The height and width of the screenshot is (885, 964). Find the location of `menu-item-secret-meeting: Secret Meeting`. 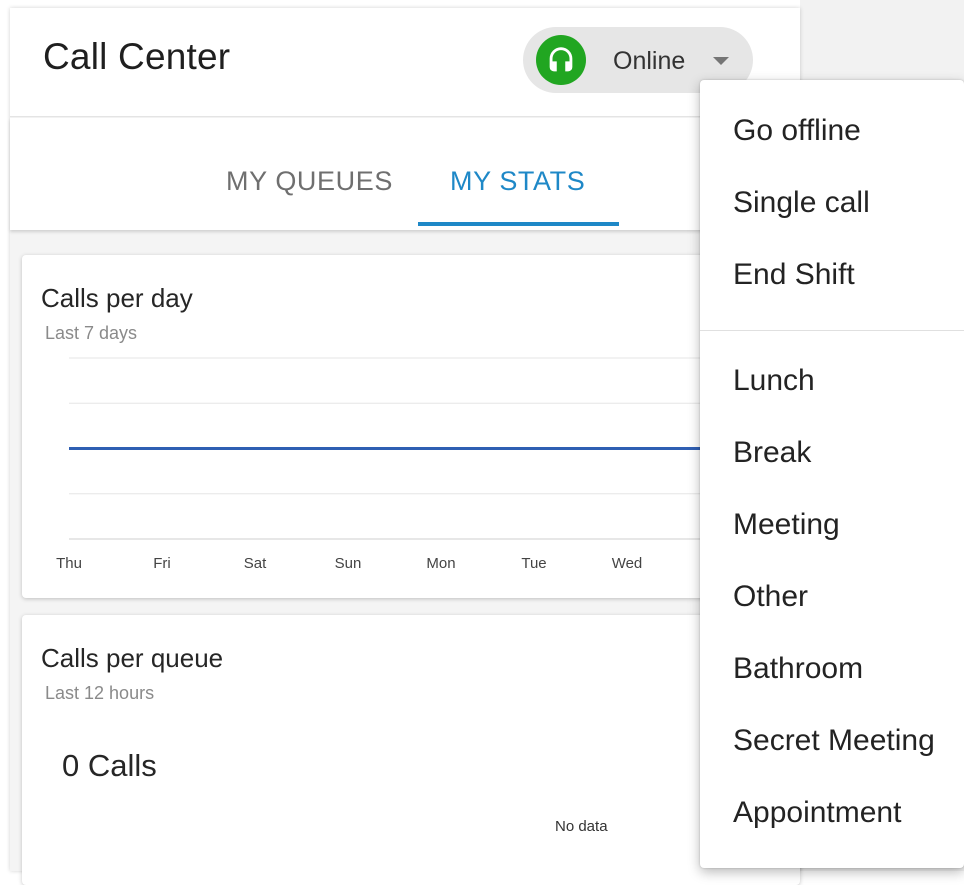

menu-item-secret-meeting: Secret Meeting is located at coordinates (834, 741).